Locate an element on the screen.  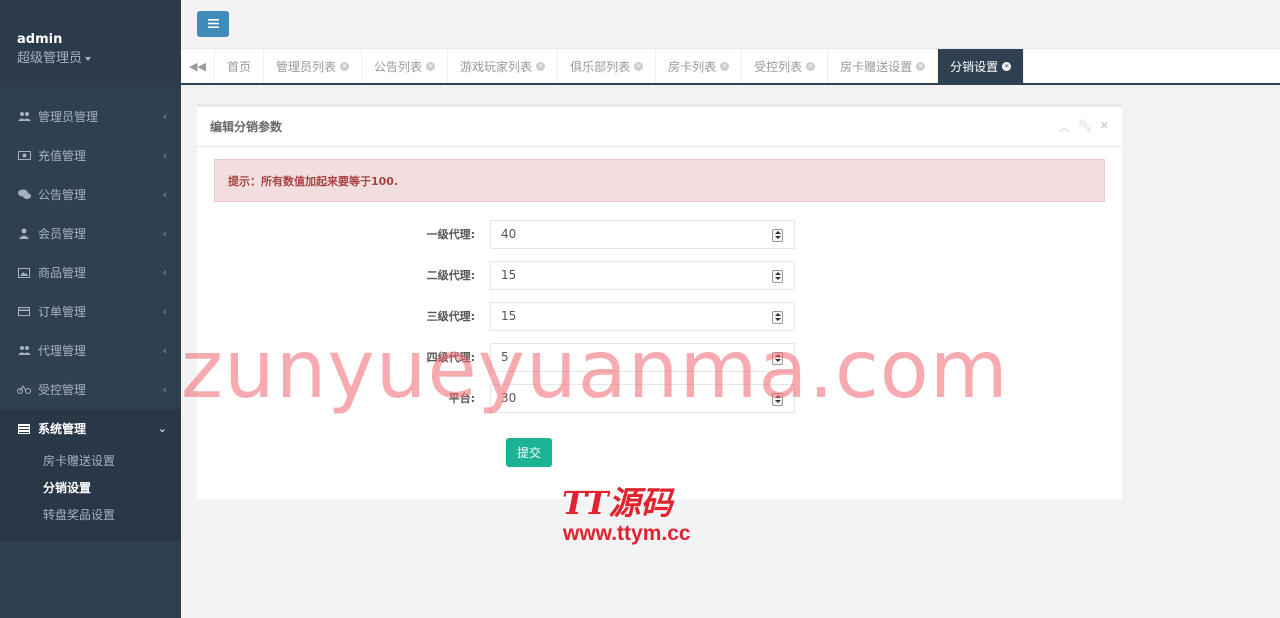
form-row: 一级代理: is located at coordinates (659, 234).